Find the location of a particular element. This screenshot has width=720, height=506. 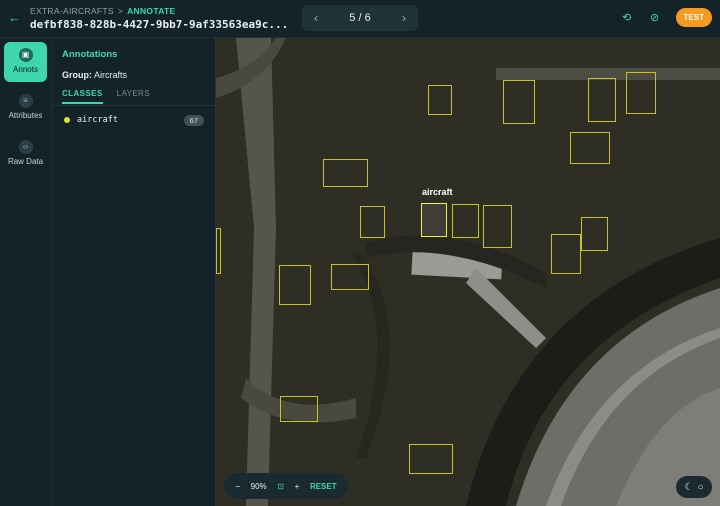

chevron-right-icon: › is located at coordinates (404, 18).